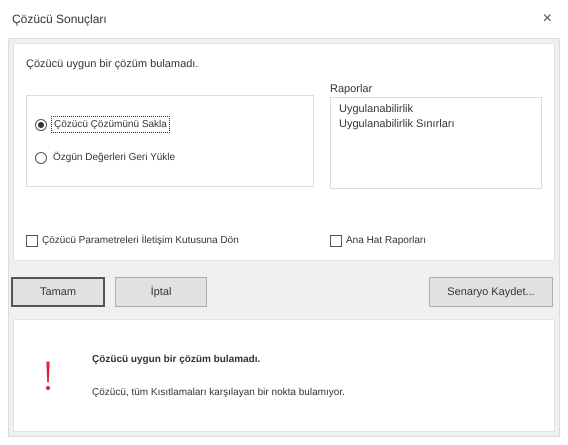 The height and width of the screenshot is (445, 568). Describe the element at coordinates (436, 109) in the screenshot. I see `report-item: Uygulanabilirlik` at that location.